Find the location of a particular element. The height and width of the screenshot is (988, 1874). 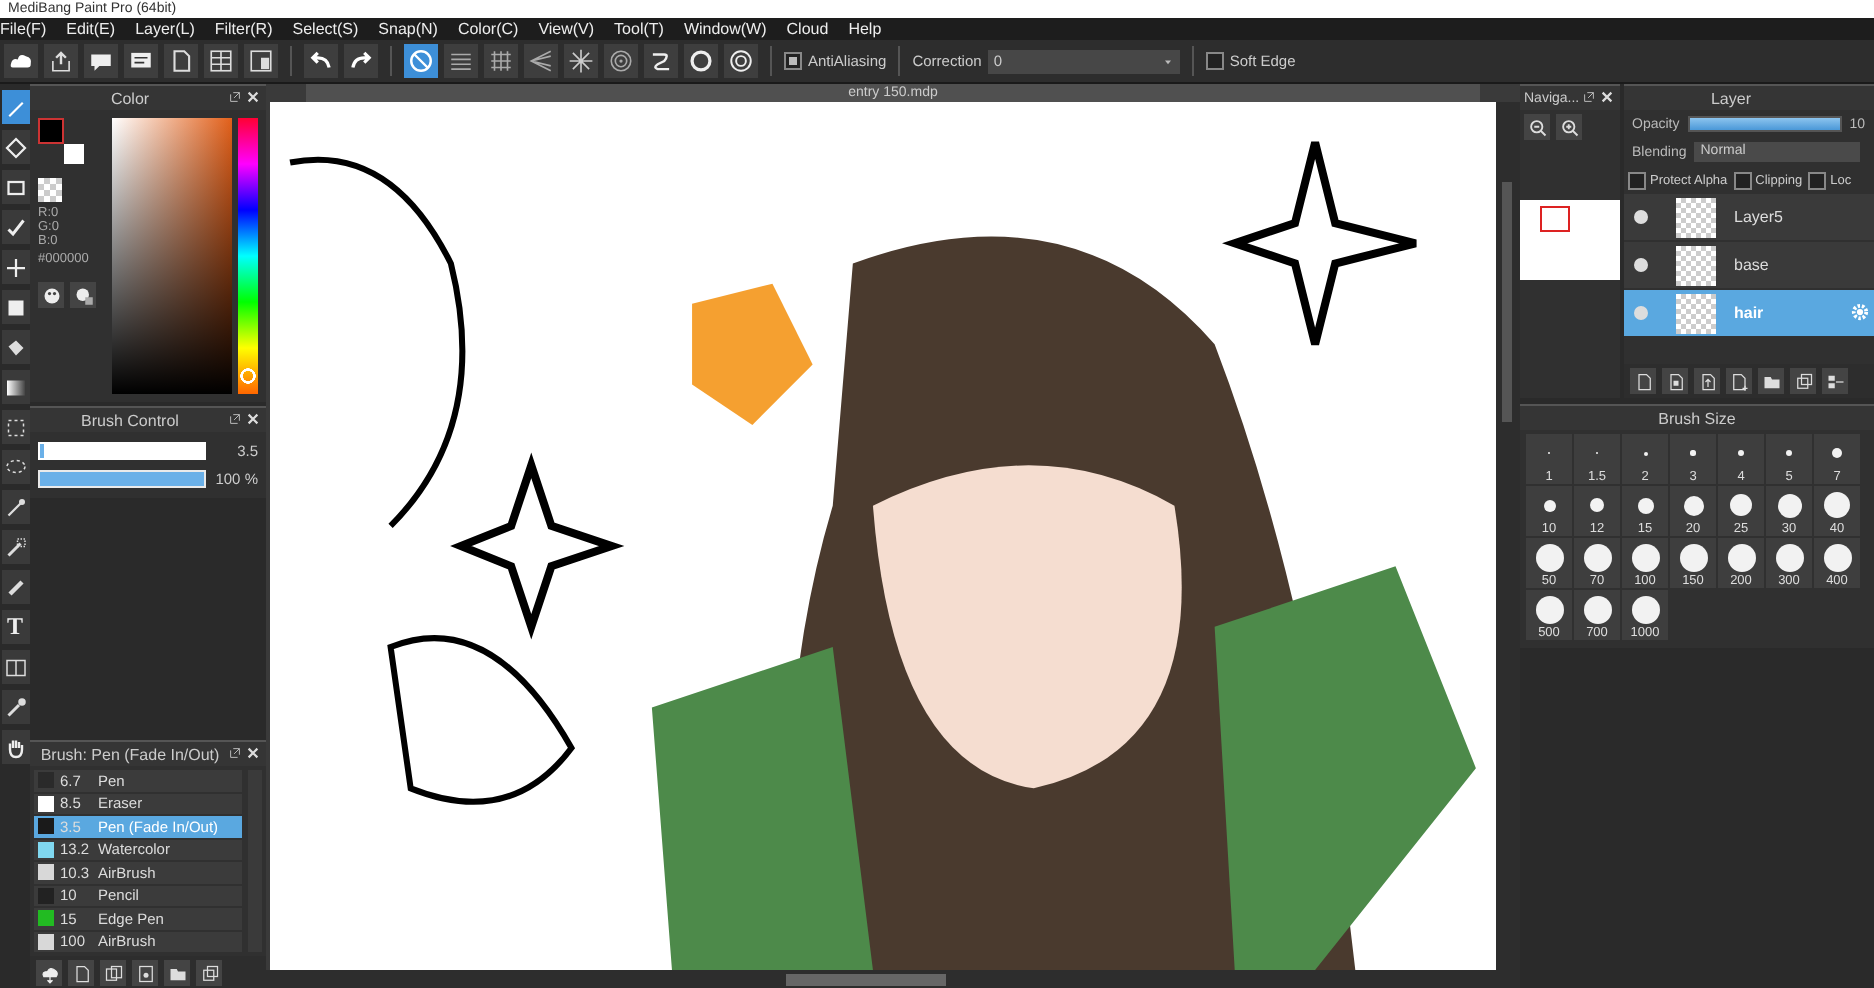

menu-item: View(V) is located at coordinates (566, 29).